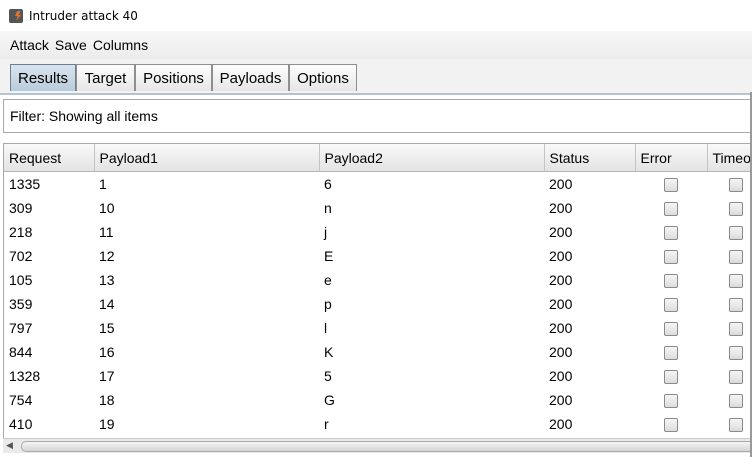 Image resolution: width=752 pixels, height=457 pixels. Describe the element at coordinates (21, 424) in the screenshot. I see `cell-request: 410` at that location.